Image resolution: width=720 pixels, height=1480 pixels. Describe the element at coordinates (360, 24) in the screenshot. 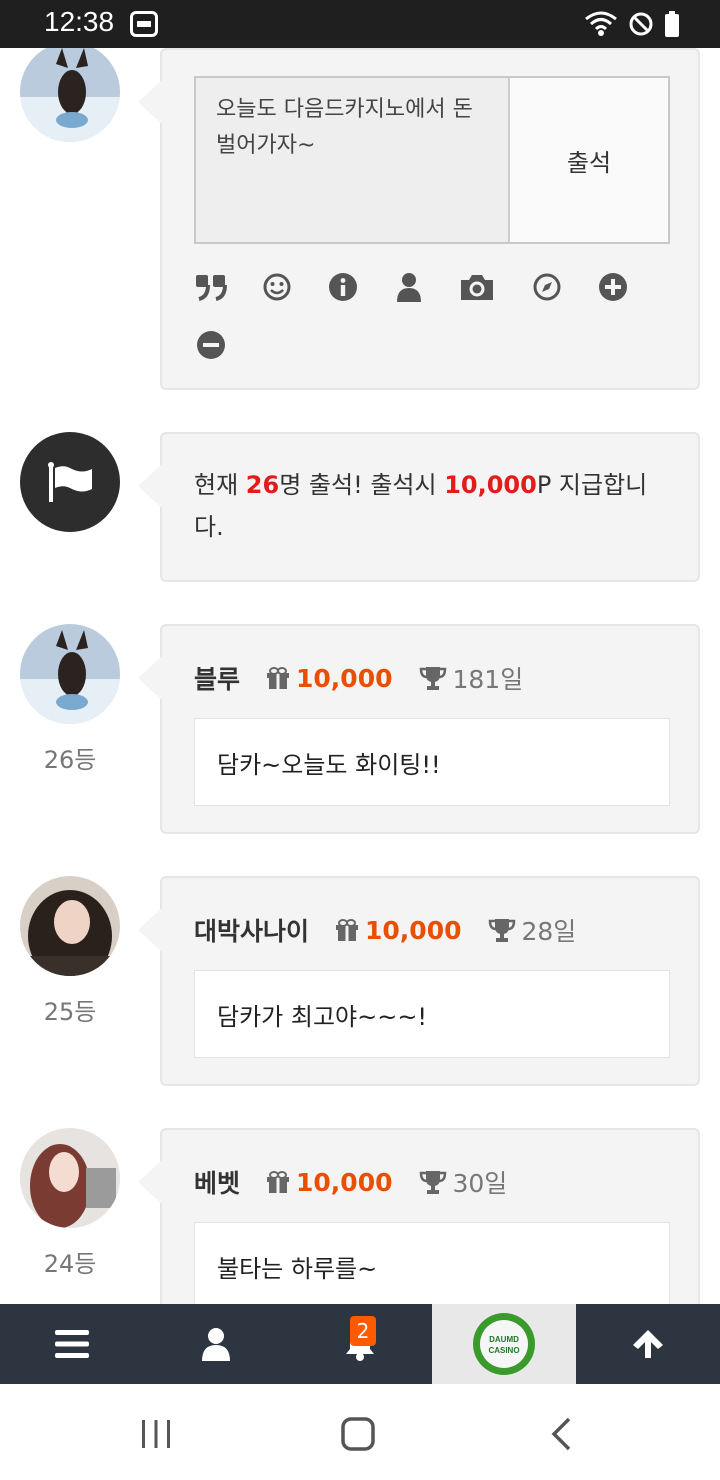

I see `status-bar: 12:38` at that location.